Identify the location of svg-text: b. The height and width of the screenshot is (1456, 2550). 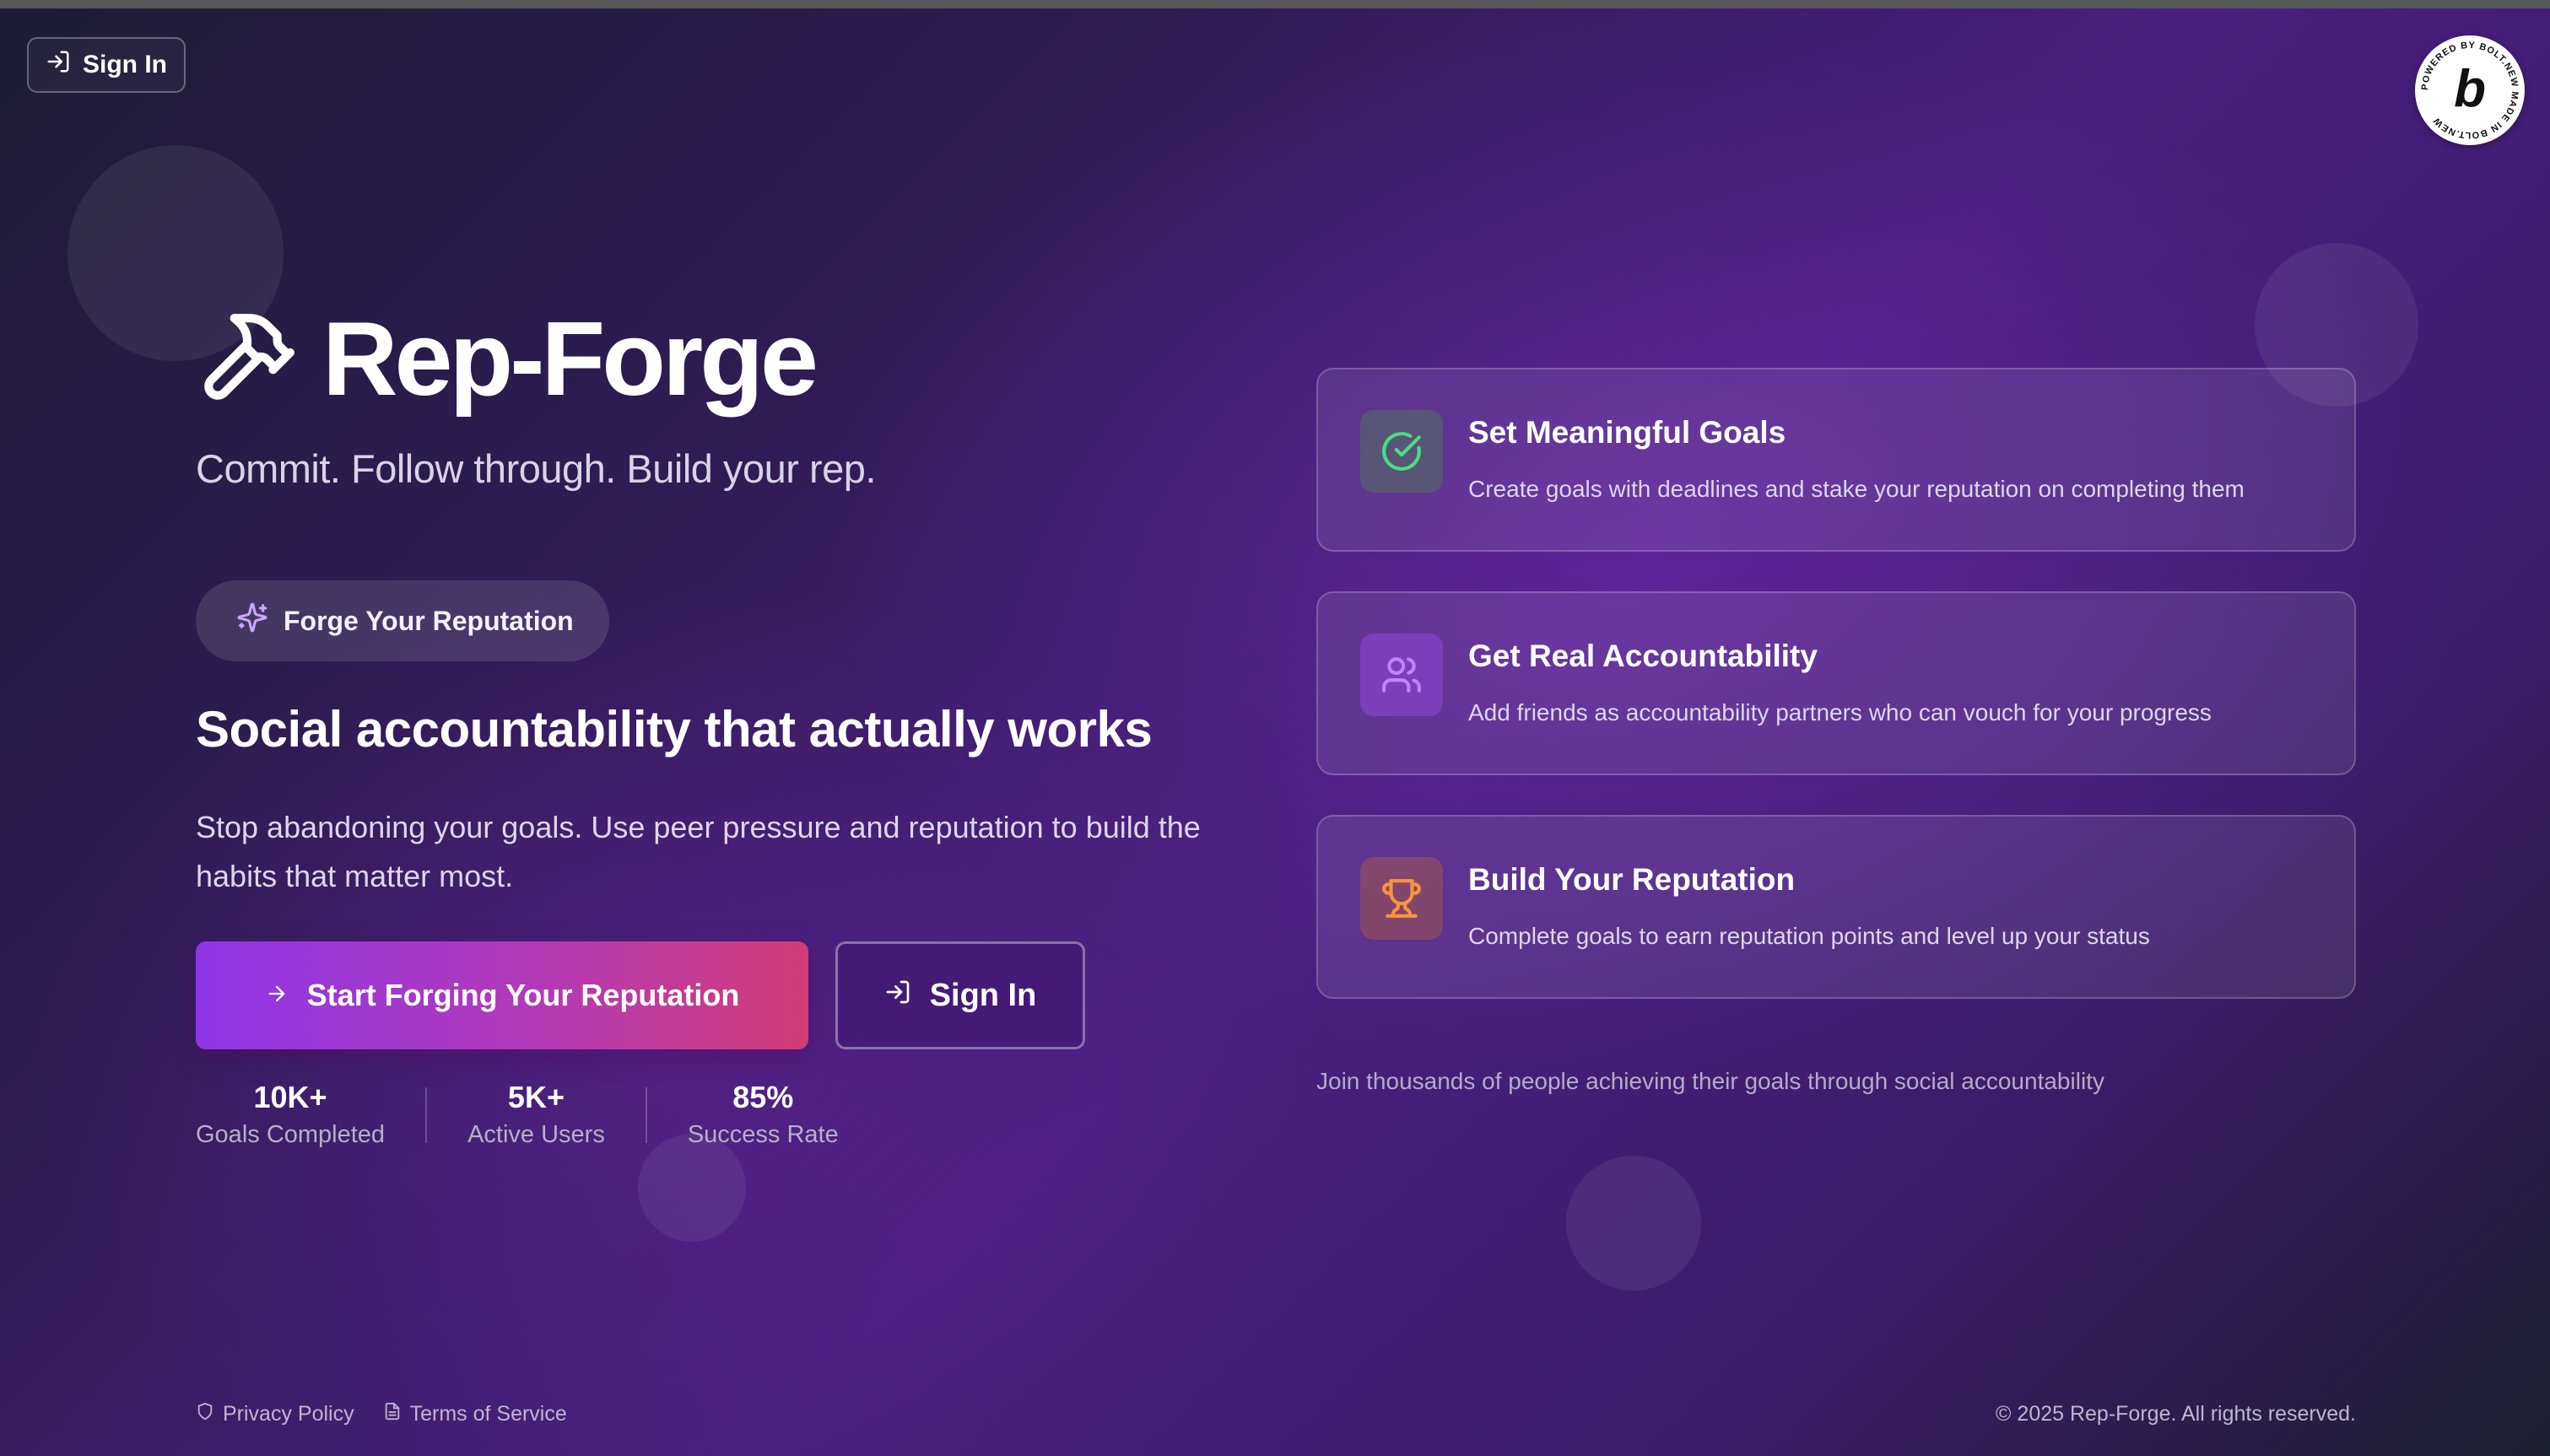
(2470, 89).